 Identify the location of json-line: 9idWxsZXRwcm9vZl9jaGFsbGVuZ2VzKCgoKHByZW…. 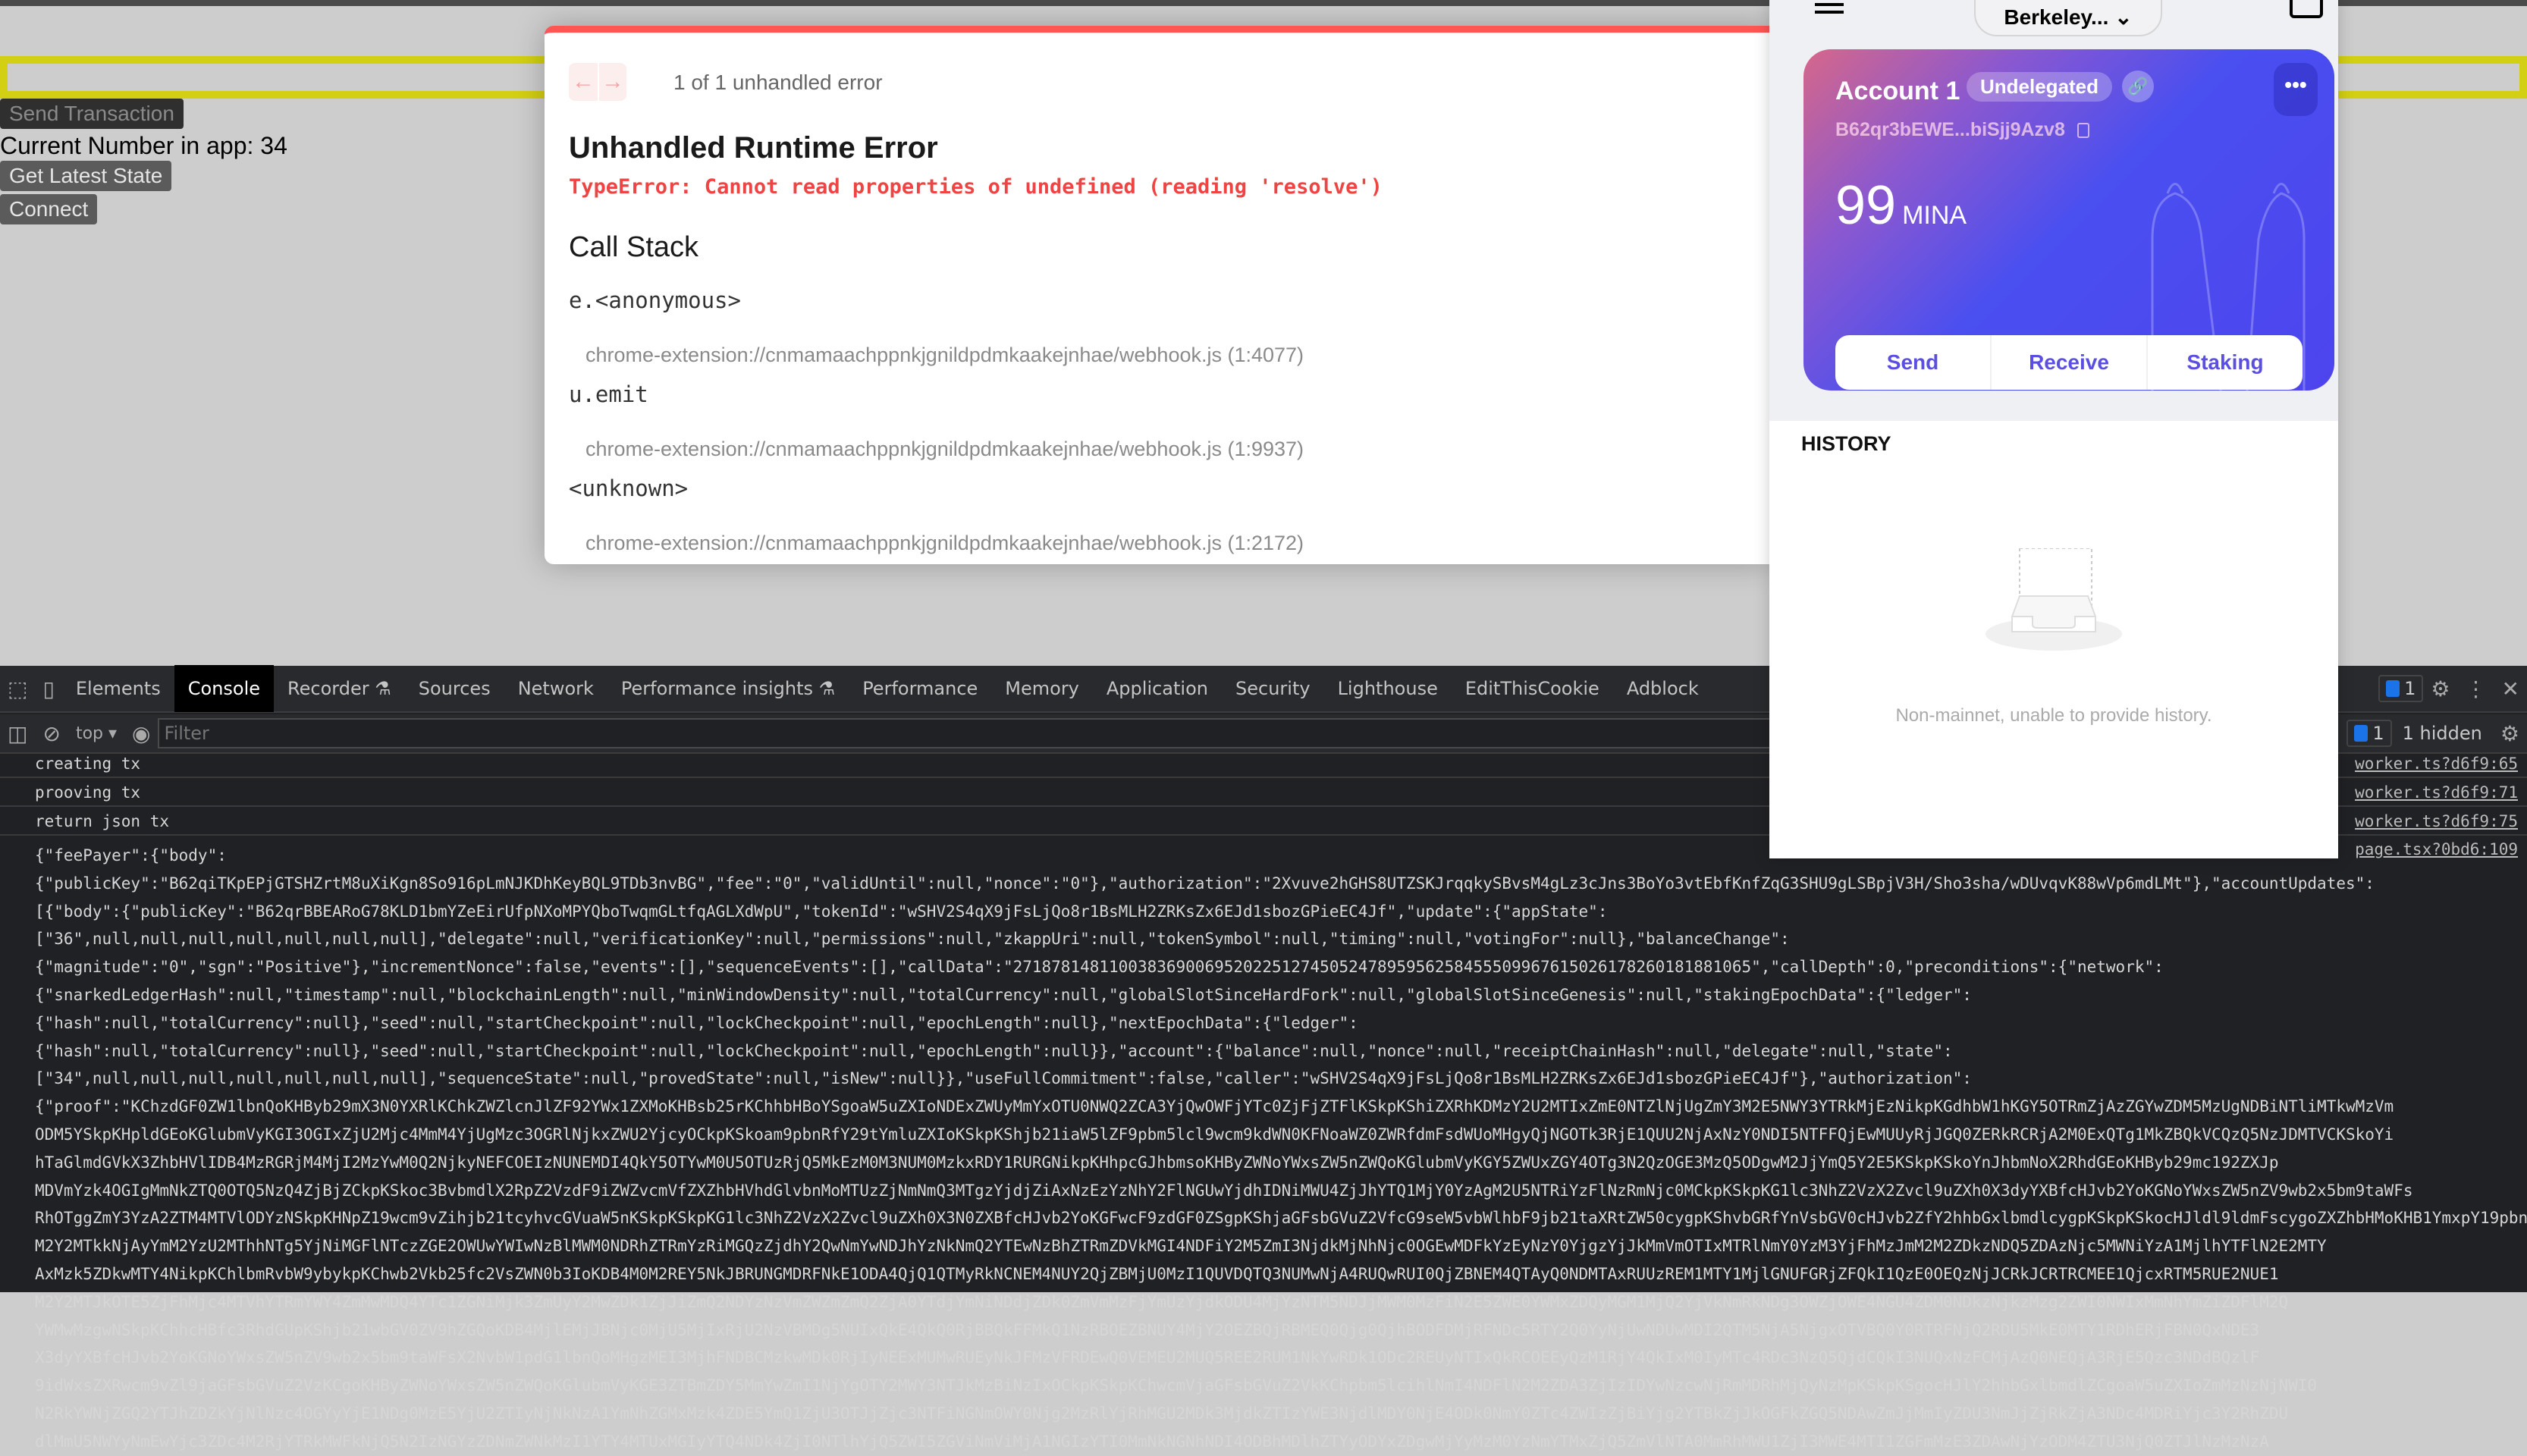
(1176, 1385).